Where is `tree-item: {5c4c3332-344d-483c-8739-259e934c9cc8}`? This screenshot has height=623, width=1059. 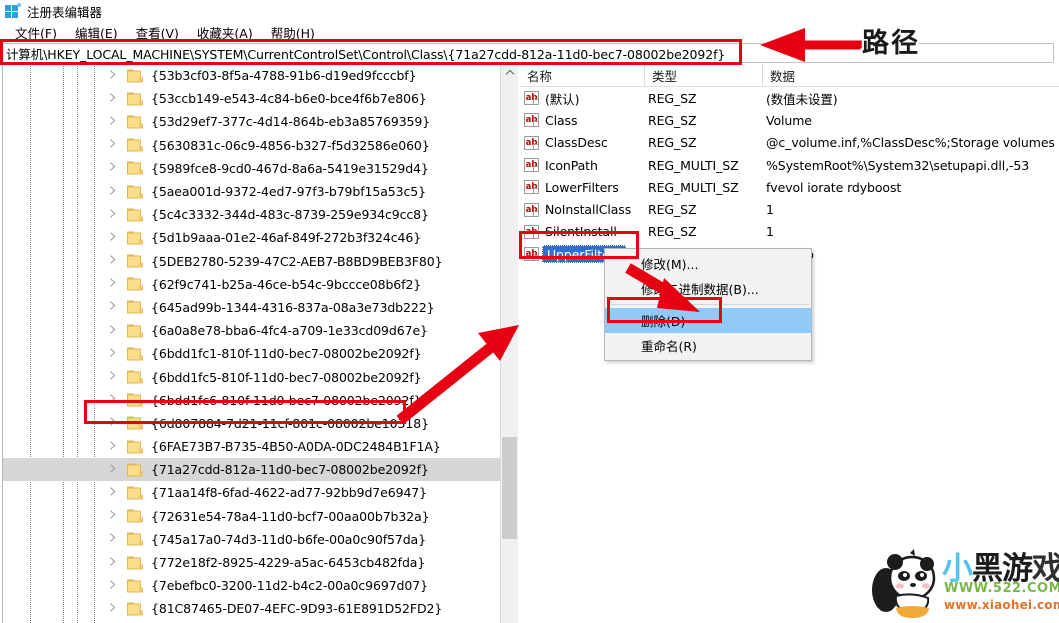
tree-item: {5c4c3332-344d-483c-8739-259e934c9cc8} is located at coordinates (252, 214).